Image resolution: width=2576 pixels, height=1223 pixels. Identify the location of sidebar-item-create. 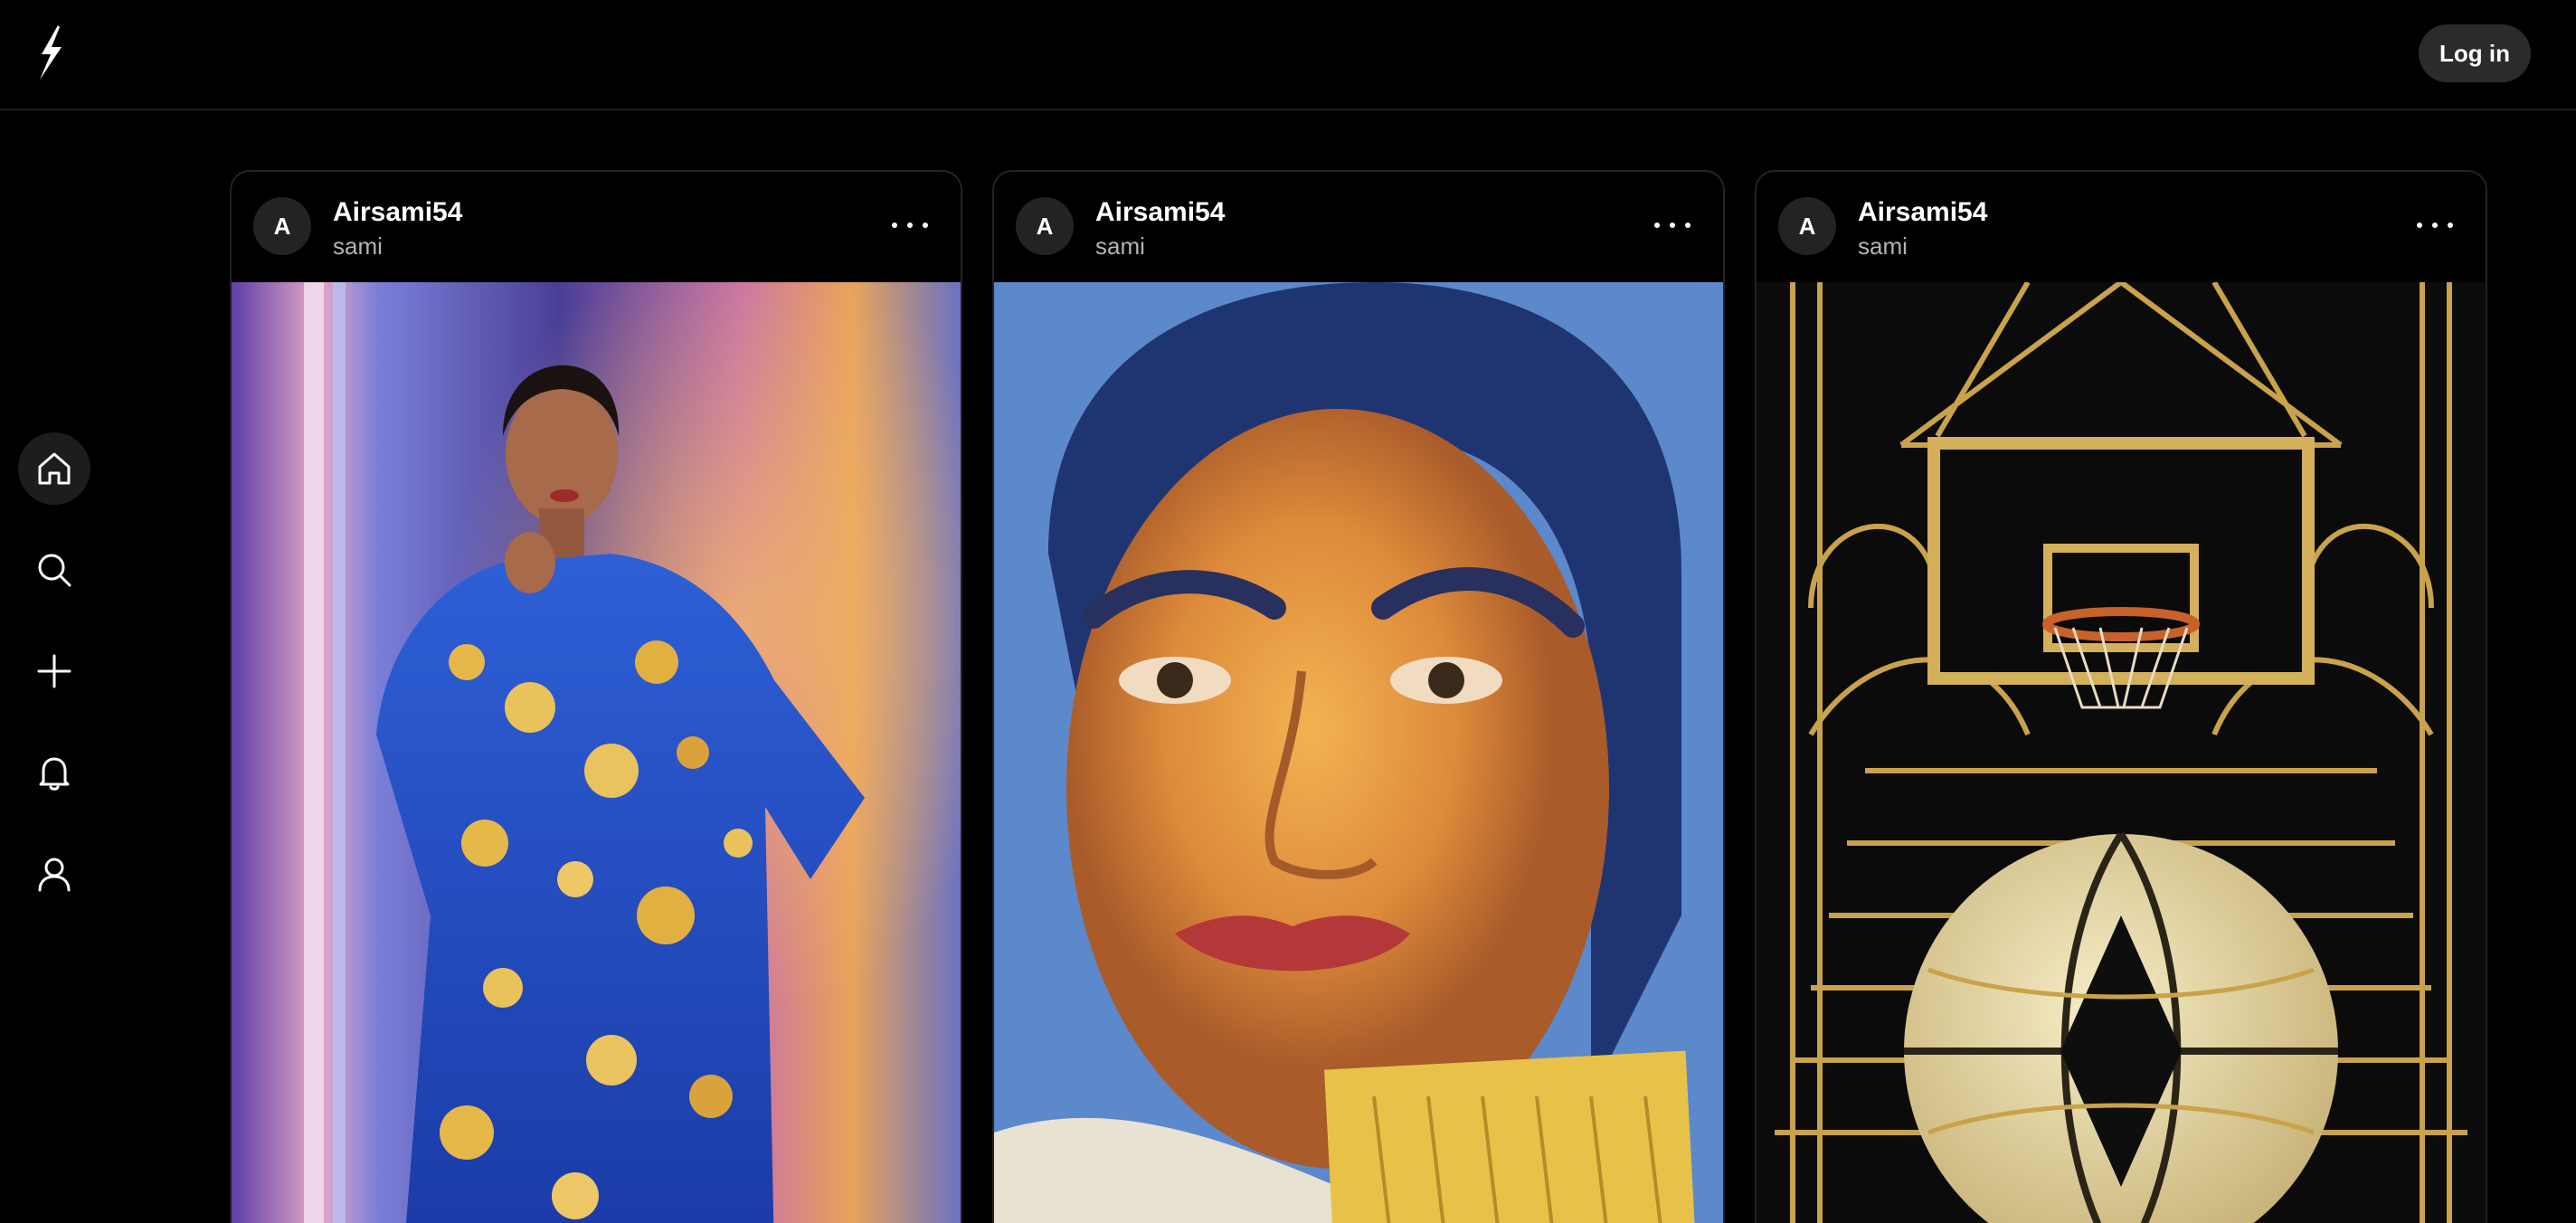
(54, 671).